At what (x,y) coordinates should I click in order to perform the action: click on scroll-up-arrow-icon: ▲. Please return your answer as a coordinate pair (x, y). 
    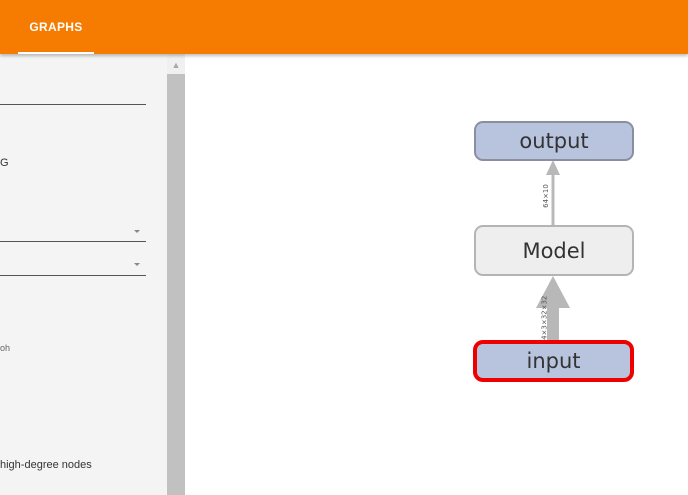
    Looking at the image, I should click on (176, 65).